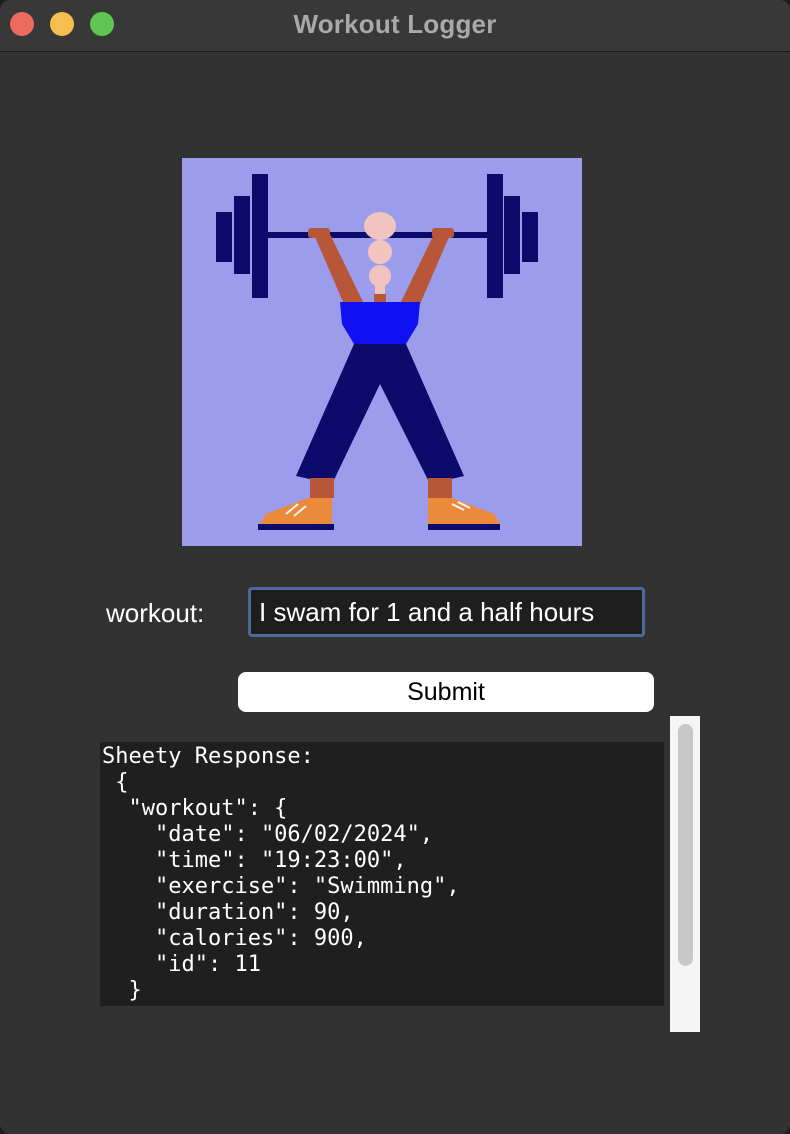 This screenshot has width=790, height=1134. Describe the element at coordinates (685, 845) in the screenshot. I see `scrollbar-thumb` at that location.